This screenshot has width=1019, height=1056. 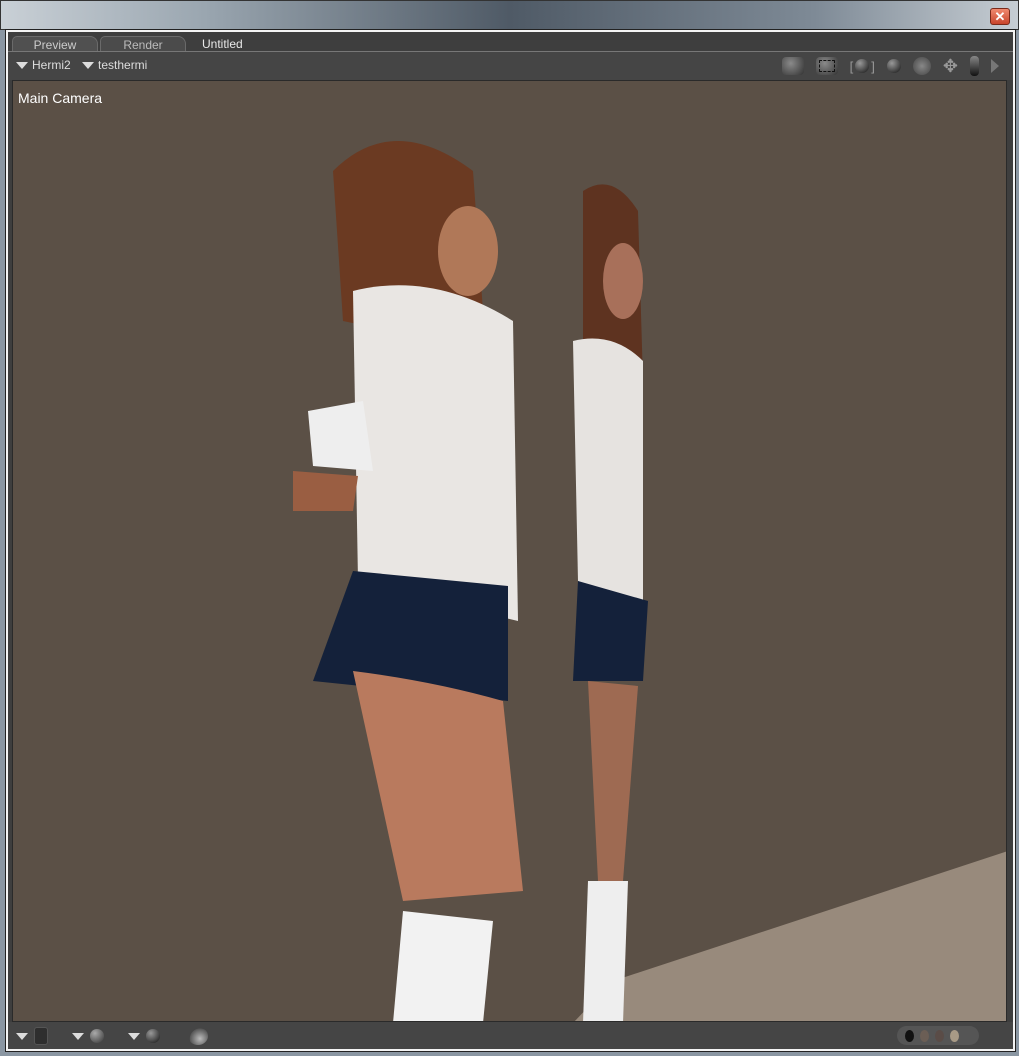 What do you see at coordinates (60, 98) in the screenshot?
I see `camera-label: Main Camera` at bounding box center [60, 98].